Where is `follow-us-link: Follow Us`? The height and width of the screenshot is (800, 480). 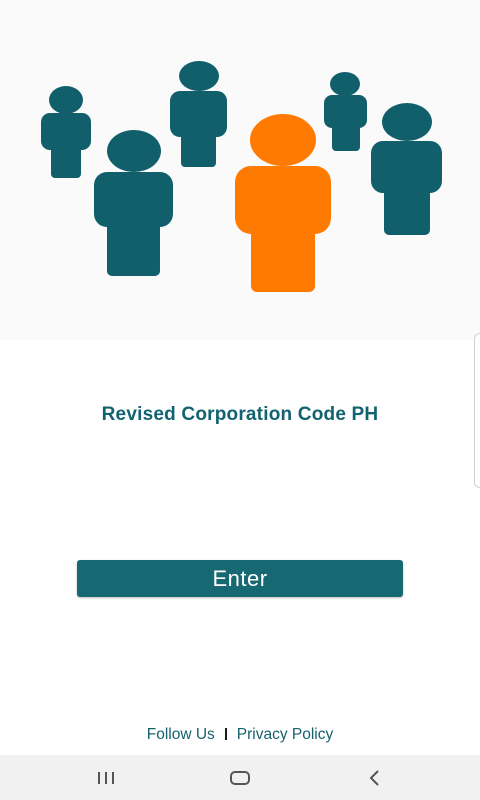
follow-us-link: Follow Us is located at coordinates (181, 734).